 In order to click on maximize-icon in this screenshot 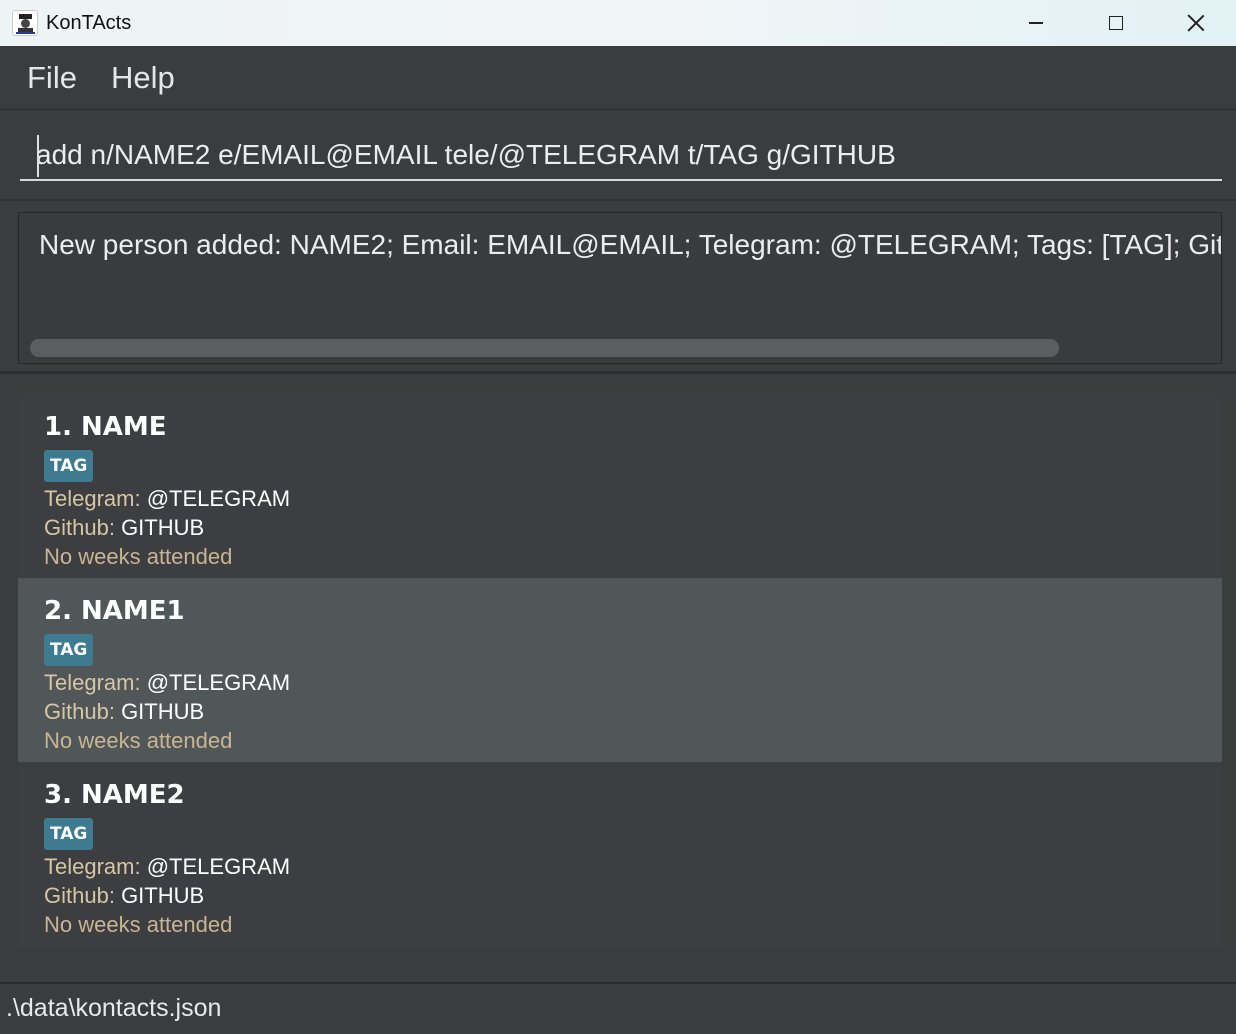, I will do `click(1116, 23)`.